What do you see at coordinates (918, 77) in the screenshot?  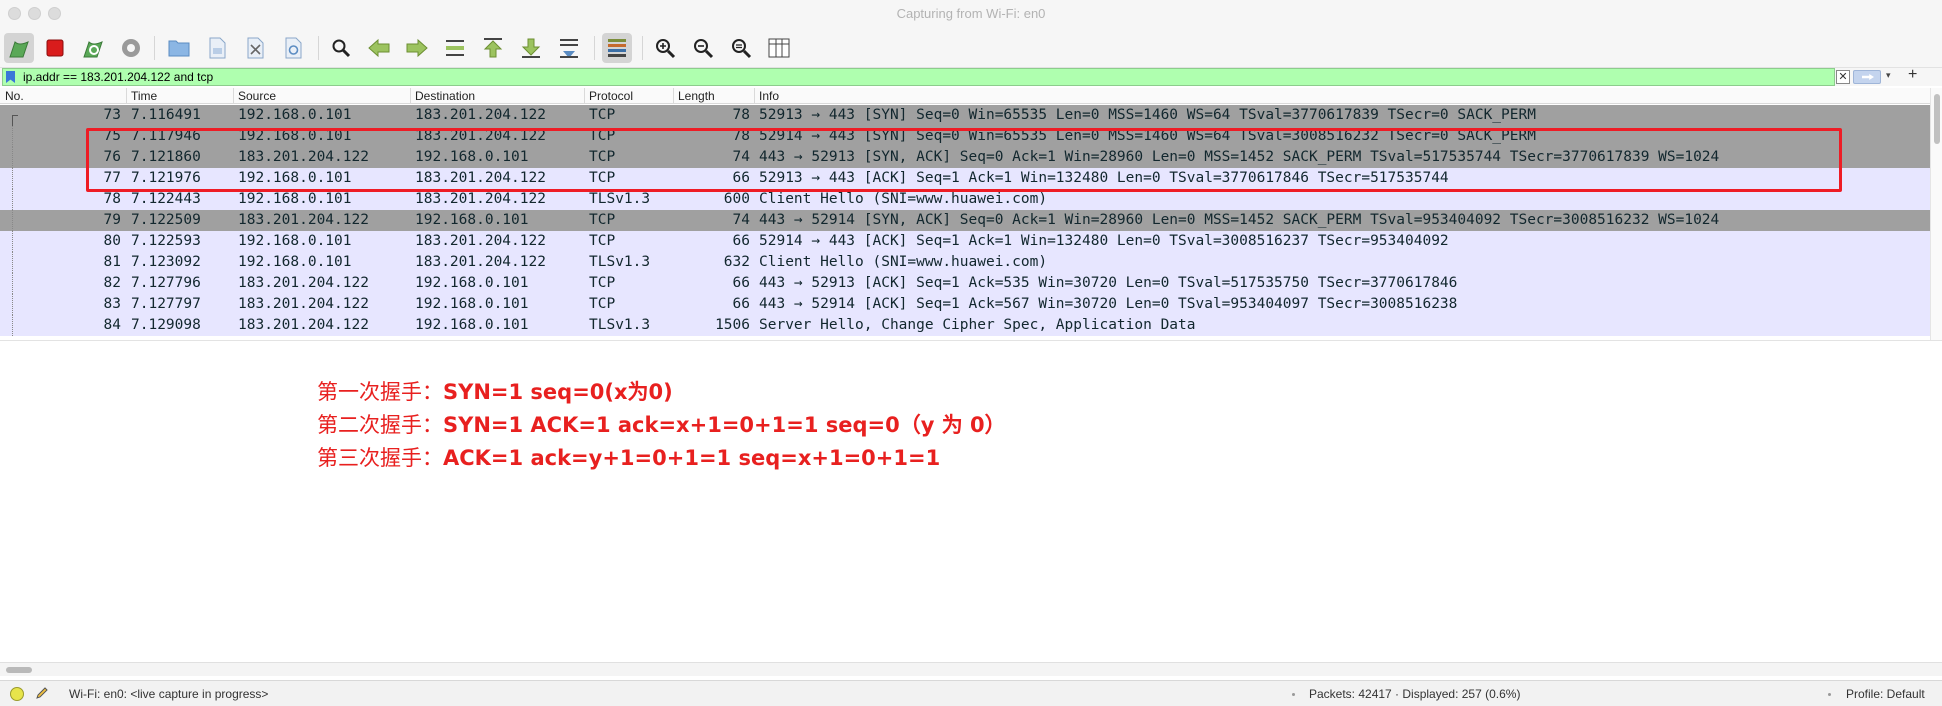 I see `display-filter-input: ip.addr == 183.201.204.122 and tcp` at bounding box center [918, 77].